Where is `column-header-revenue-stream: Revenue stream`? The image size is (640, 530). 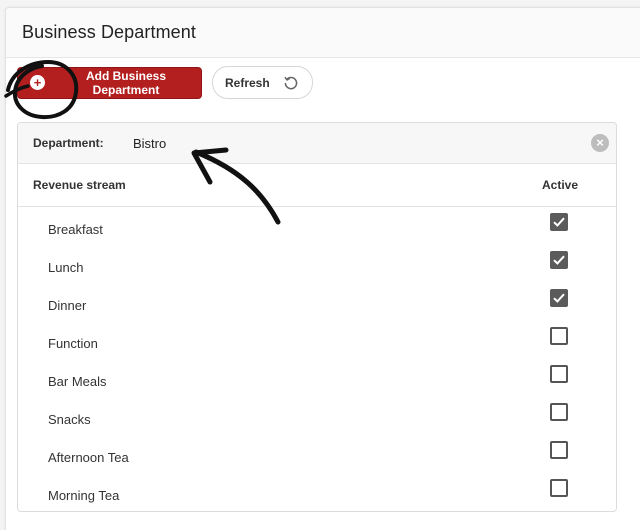
column-header-revenue-stream: Revenue stream is located at coordinates (79, 185).